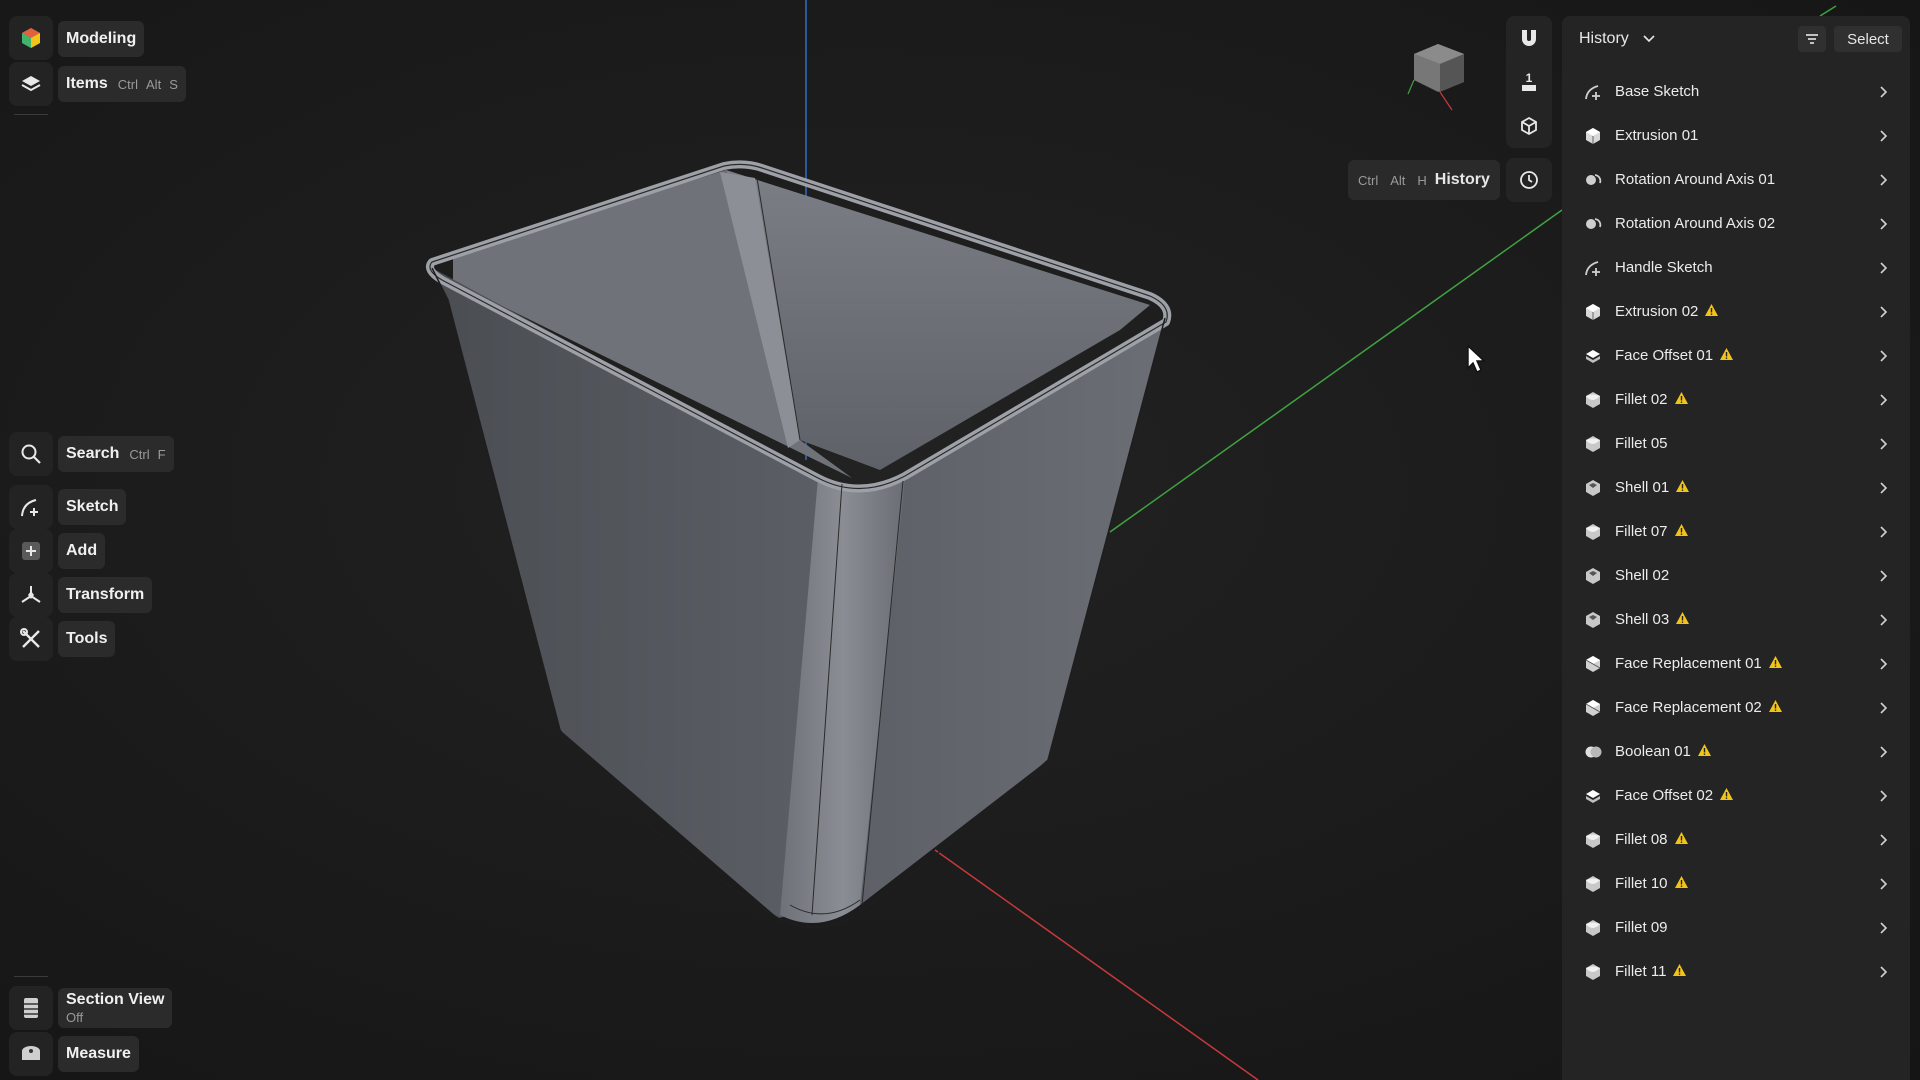 Image resolution: width=1920 pixels, height=1080 pixels. I want to click on add-button, so click(31, 551).